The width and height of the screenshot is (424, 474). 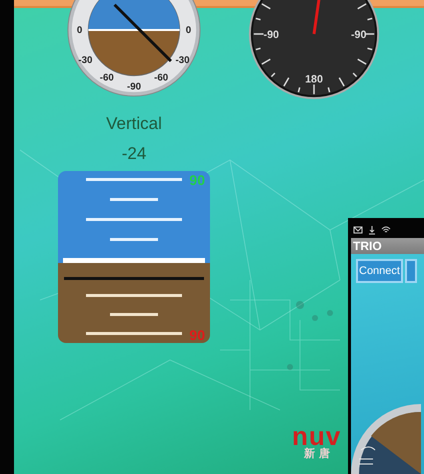 What do you see at coordinates (387, 246) in the screenshot?
I see `app-title: TRIO` at bounding box center [387, 246].